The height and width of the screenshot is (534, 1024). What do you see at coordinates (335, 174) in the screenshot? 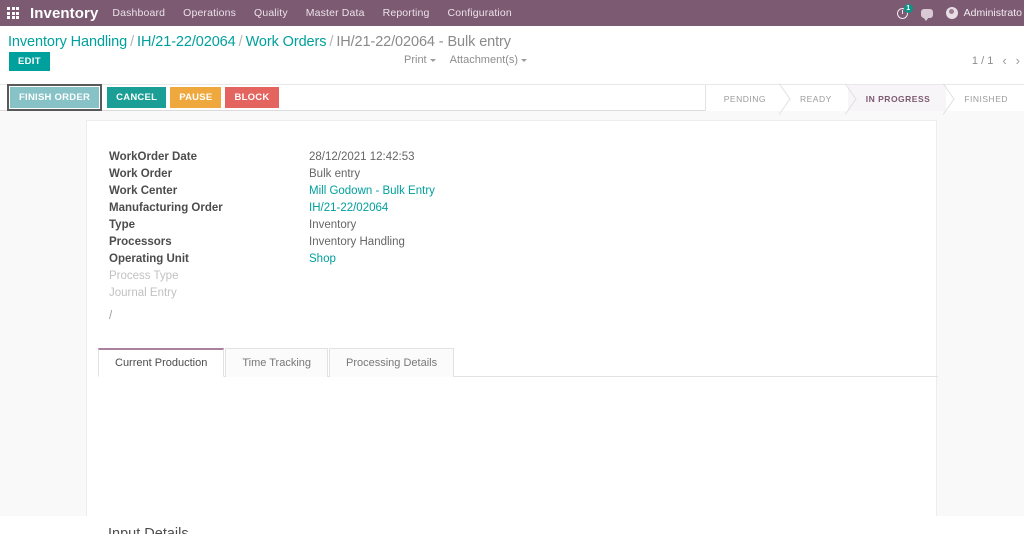
I see `field-value: Bulk entry` at bounding box center [335, 174].